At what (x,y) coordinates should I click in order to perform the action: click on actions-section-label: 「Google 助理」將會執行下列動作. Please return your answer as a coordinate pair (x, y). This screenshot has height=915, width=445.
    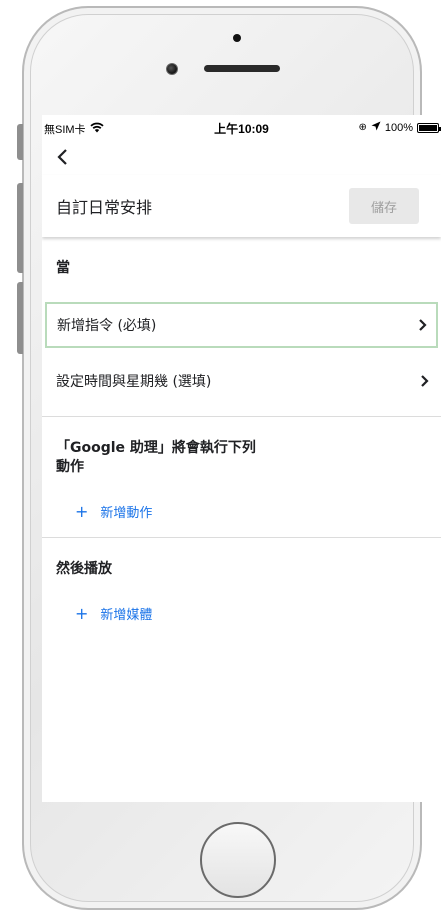
    Looking at the image, I should click on (162, 447).